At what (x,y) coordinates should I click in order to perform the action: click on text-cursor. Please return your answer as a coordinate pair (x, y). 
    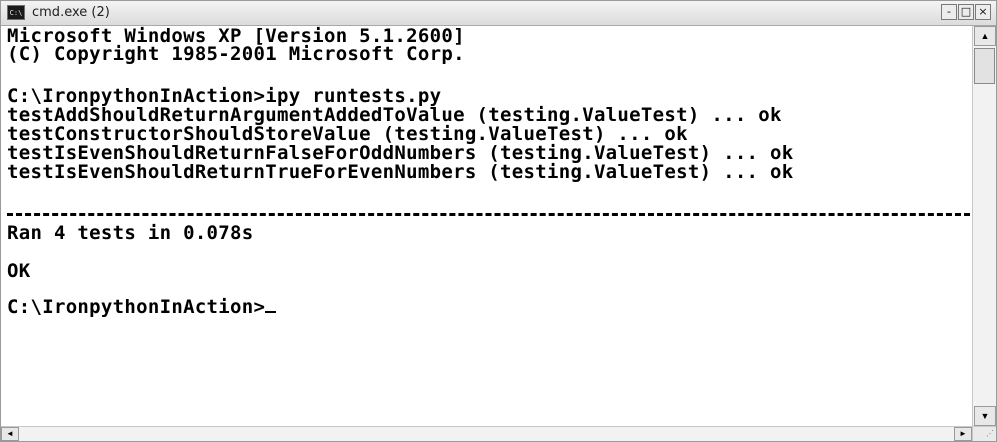
    Looking at the image, I should click on (271, 312).